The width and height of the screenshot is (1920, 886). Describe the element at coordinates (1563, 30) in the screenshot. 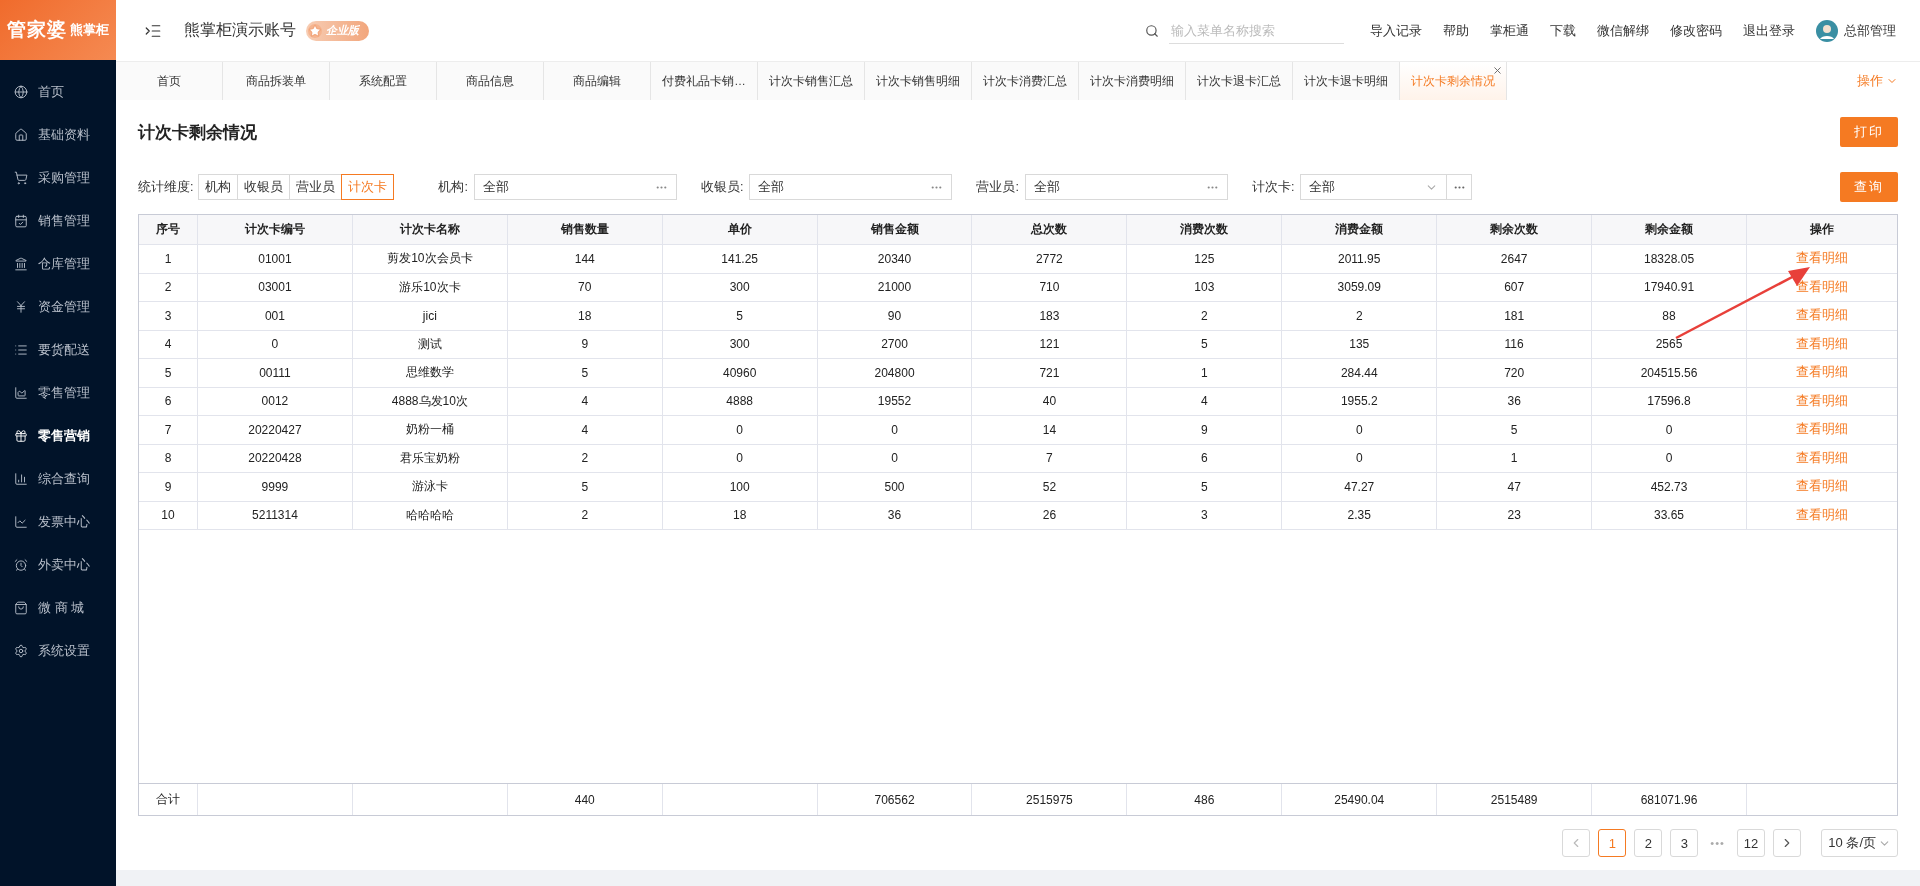

I see `header-link: 下载` at that location.